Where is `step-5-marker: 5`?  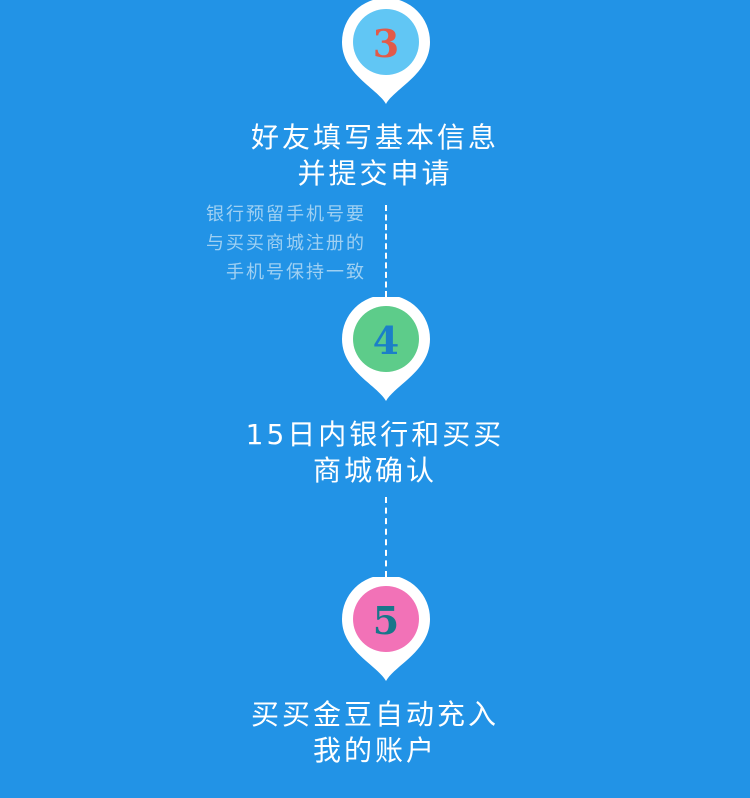 step-5-marker: 5 is located at coordinates (386, 630).